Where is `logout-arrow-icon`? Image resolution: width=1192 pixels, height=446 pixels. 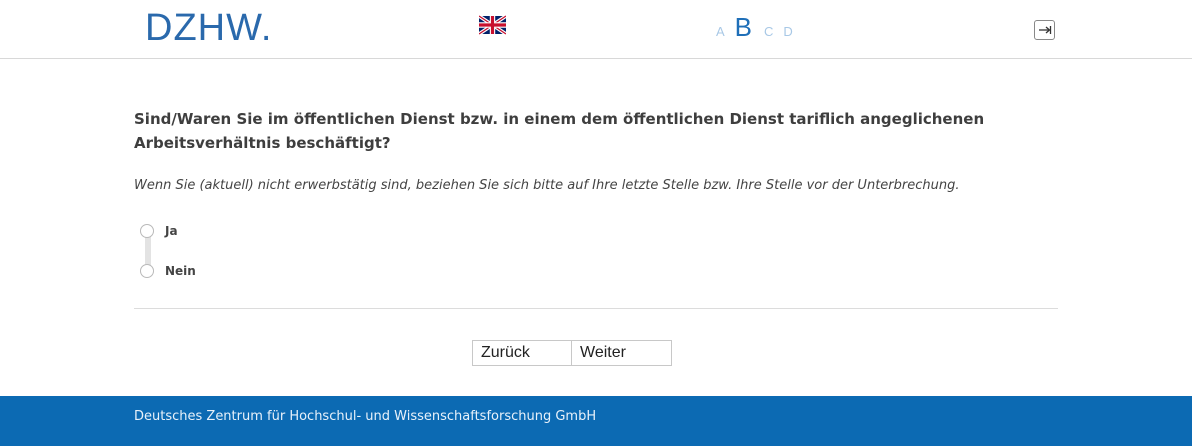
logout-arrow-icon is located at coordinates (1045, 30).